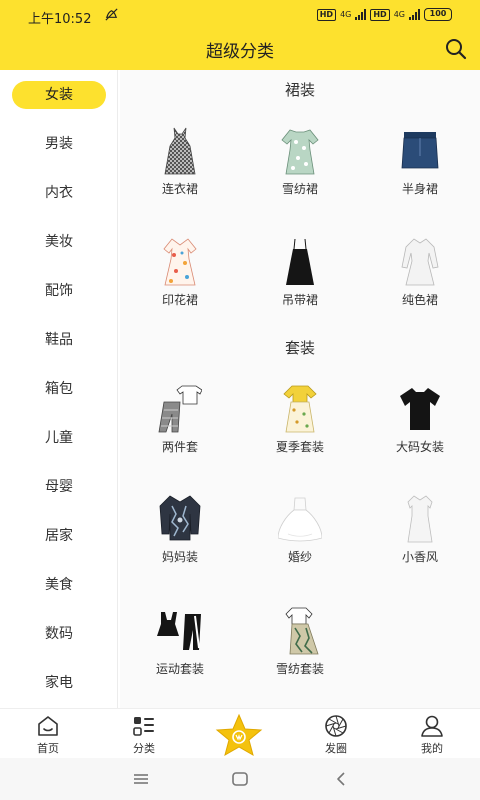 The height and width of the screenshot is (800, 480). What do you see at coordinates (300, 409) in the screenshot?
I see `summer-set-icon` at bounding box center [300, 409].